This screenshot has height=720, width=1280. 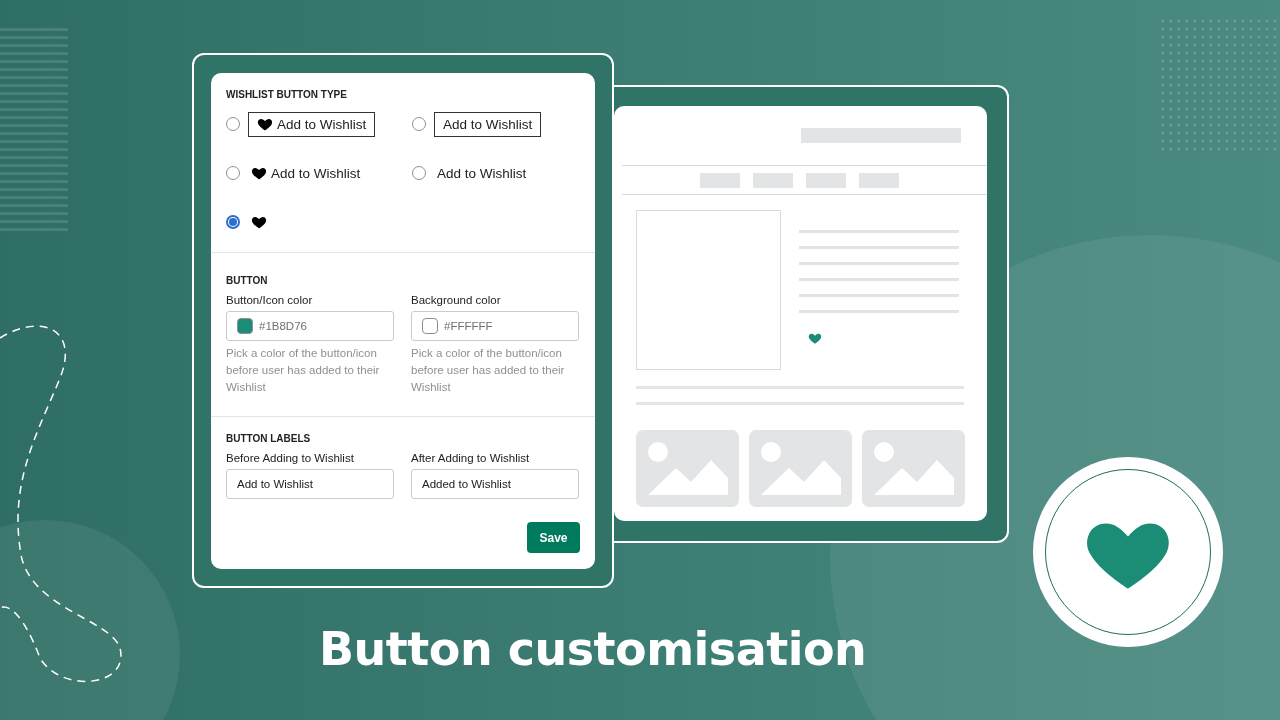 What do you see at coordinates (456, 300) in the screenshot?
I see `field-label: Background color` at bounding box center [456, 300].